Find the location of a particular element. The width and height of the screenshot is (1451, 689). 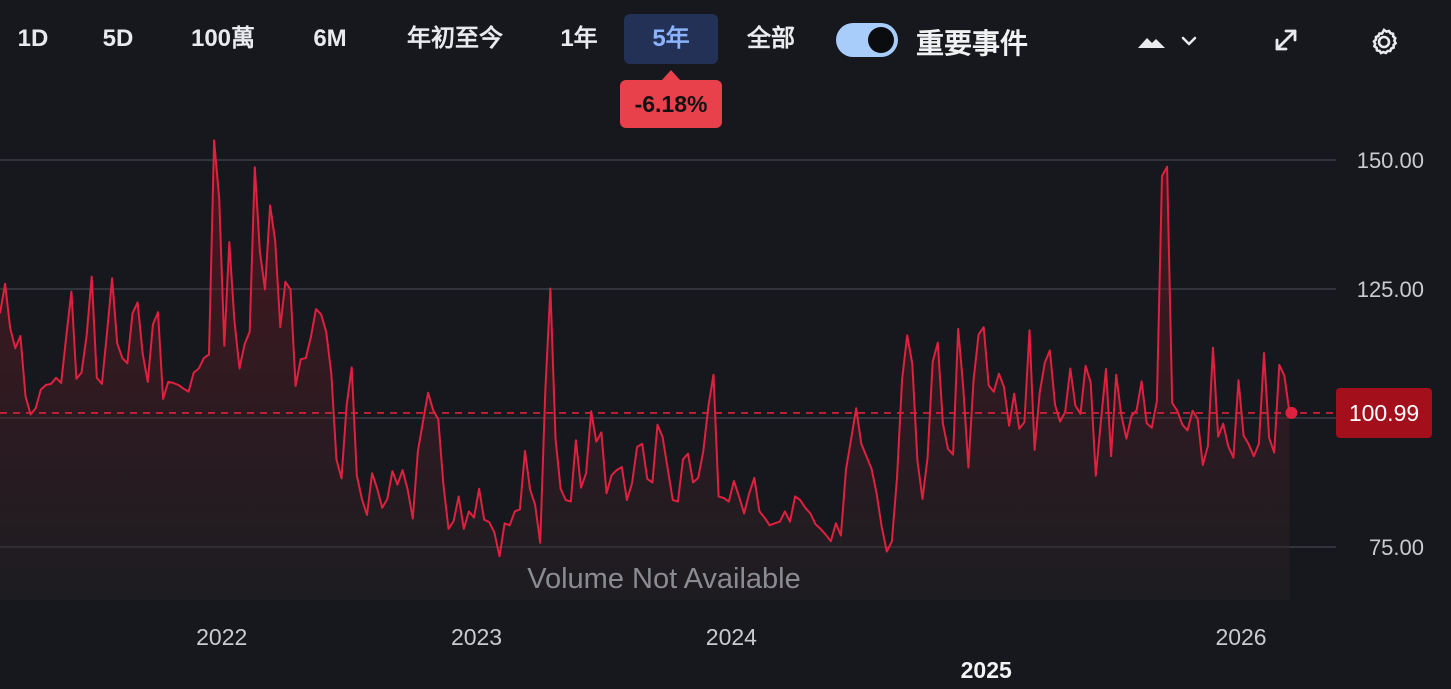

last-price-tag: 100.99 is located at coordinates (1384, 413).